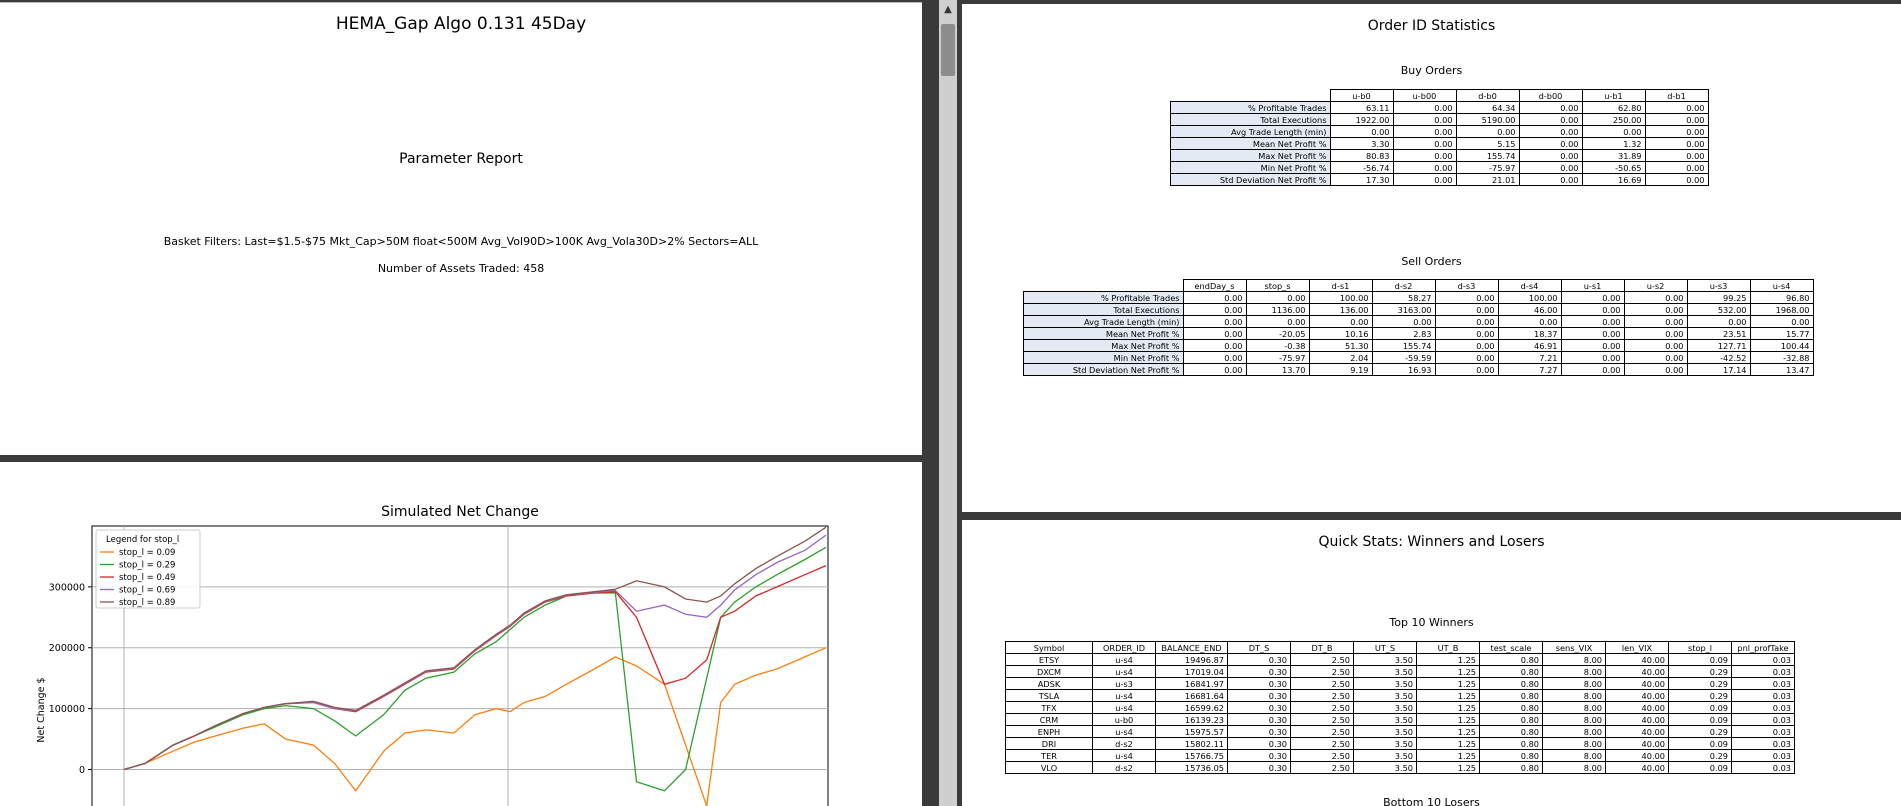 Image resolution: width=1901 pixels, height=806 pixels. Describe the element at coordinates (1124, 647) in the screenshot. I see `column-header: ORDER_ID` at that location.